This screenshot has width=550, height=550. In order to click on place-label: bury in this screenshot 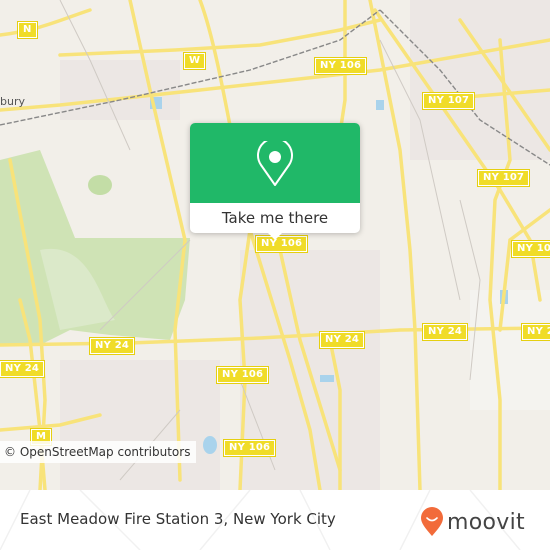, I will do `click(12, 101)`.